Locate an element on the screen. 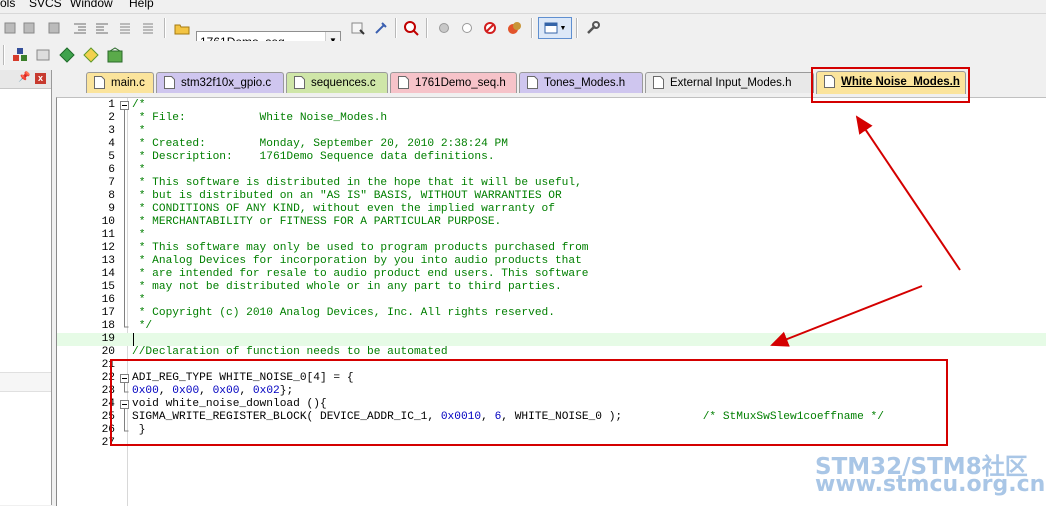  annotation-arrows is located at coordinates (865, 231).